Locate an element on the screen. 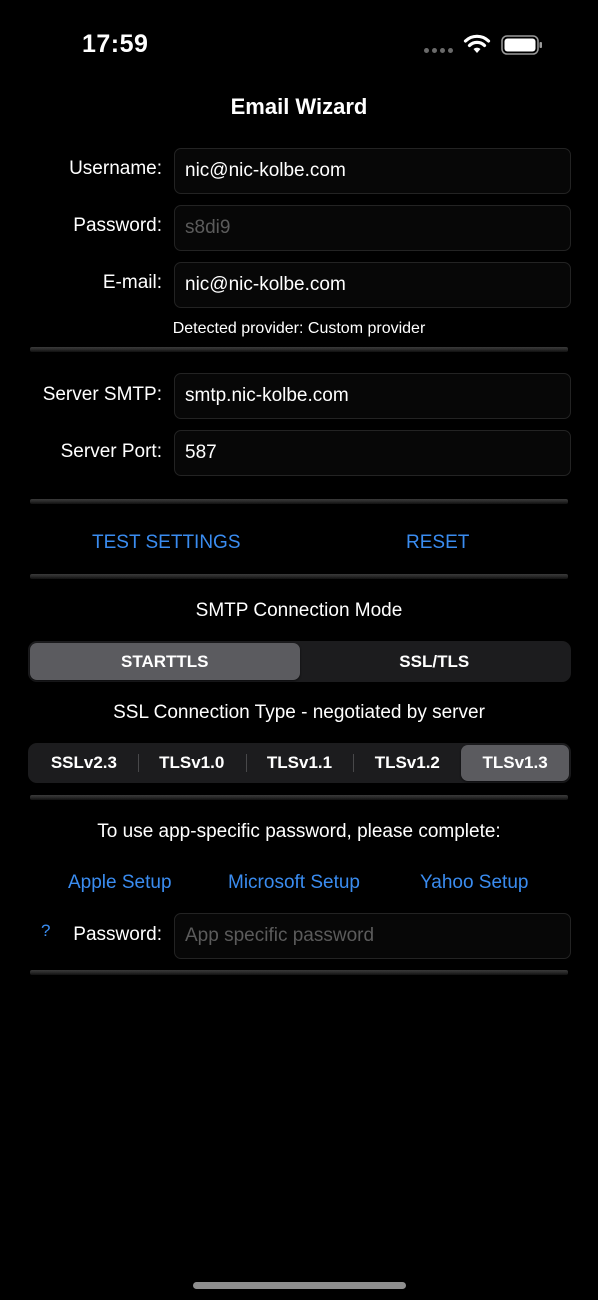  ssl-type-control: SSLv2.3 TLSv1.0 TLSv1.1 TLSv1.2 TLSv1.3 is located at coordinates (299, 763).